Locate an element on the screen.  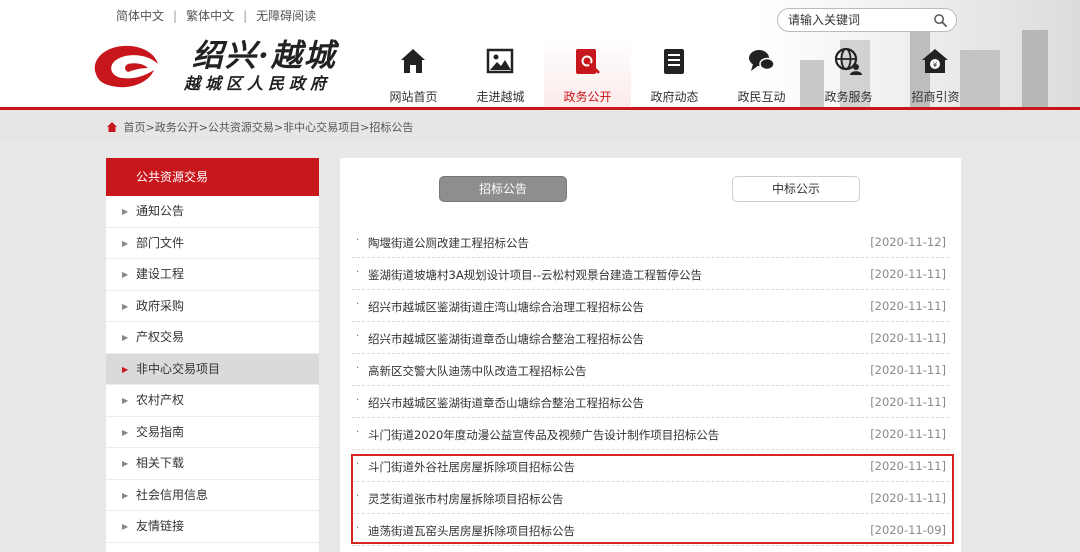
breadcrumb: 首页>政务公开>公共资源交易>非中心交易项目>招标公告 is located at coordinates (260, 127).